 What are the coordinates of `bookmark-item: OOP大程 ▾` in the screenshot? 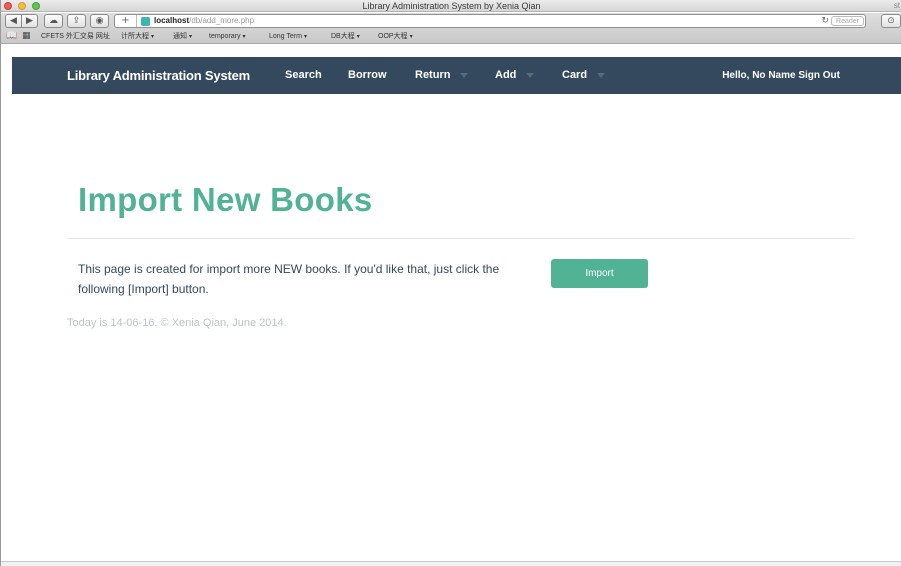 It's located at (395, 37).